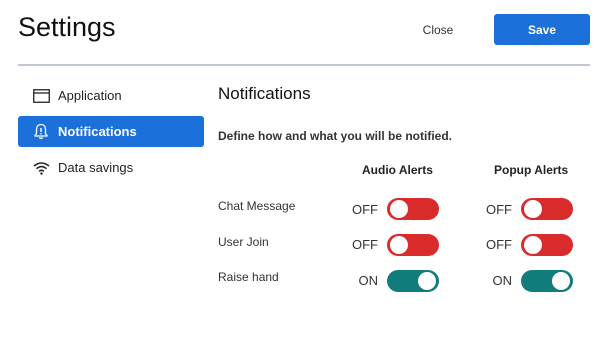 This screenshot has height=346, width=601. Describe the element at coordinates (41, 131) in the screenshot. I see `bell-icon` at that location.